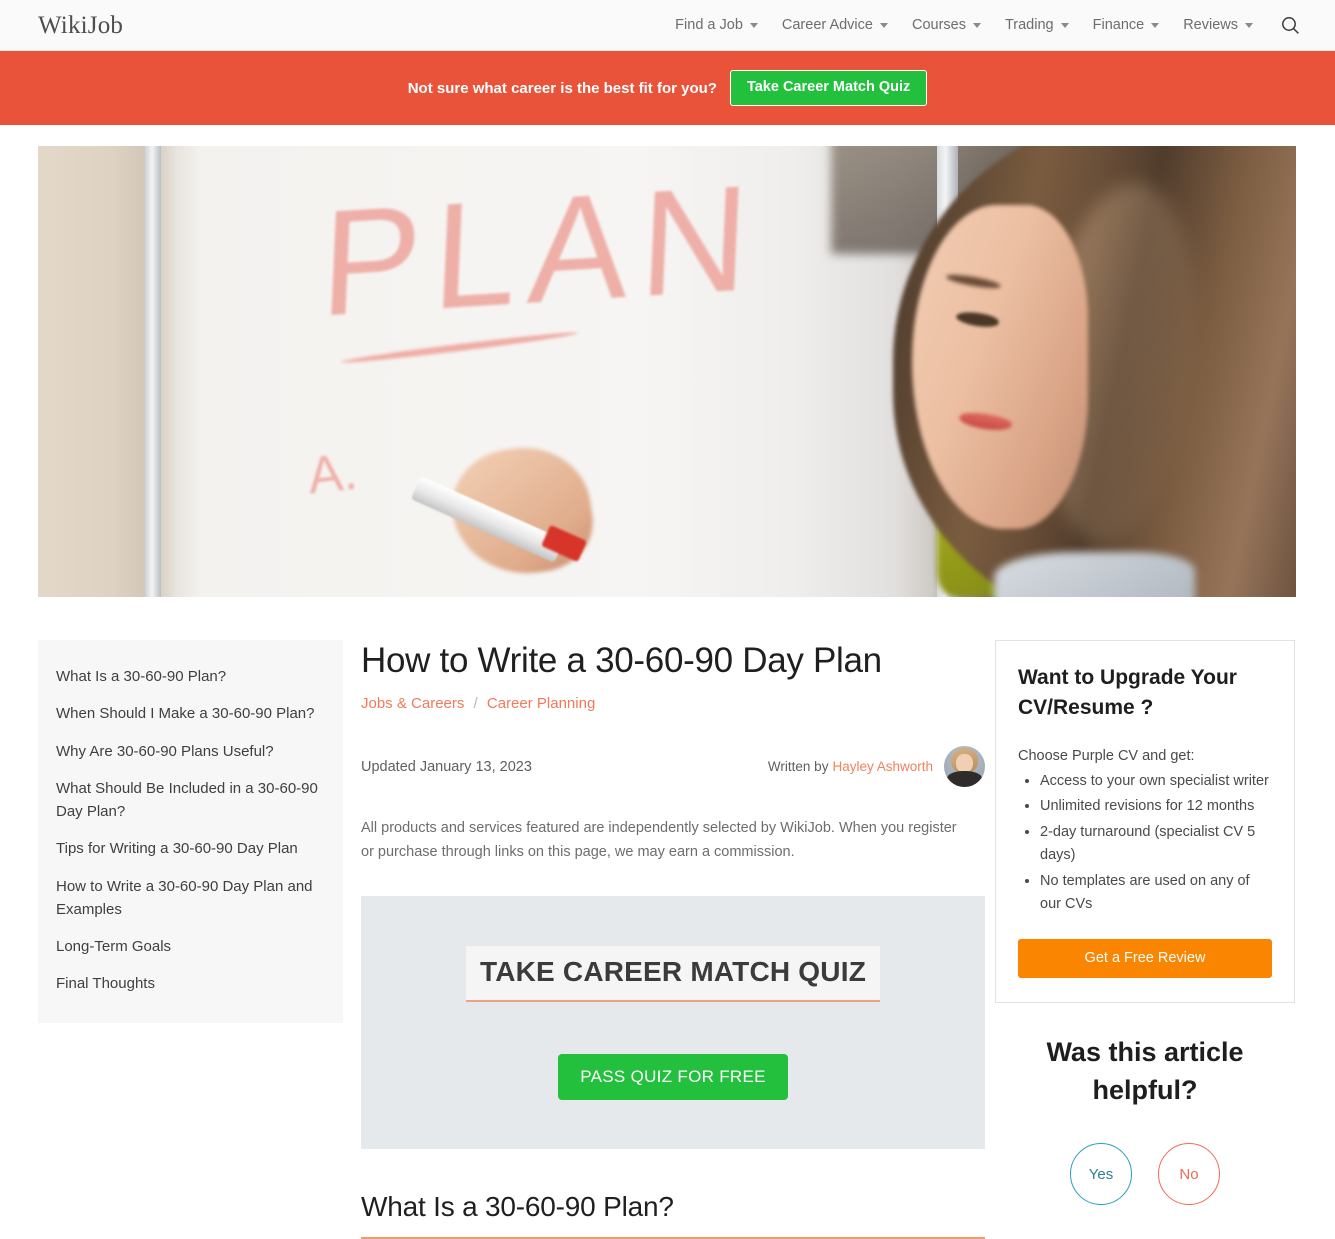  I want to click on avatar-body, so click(964, 779).